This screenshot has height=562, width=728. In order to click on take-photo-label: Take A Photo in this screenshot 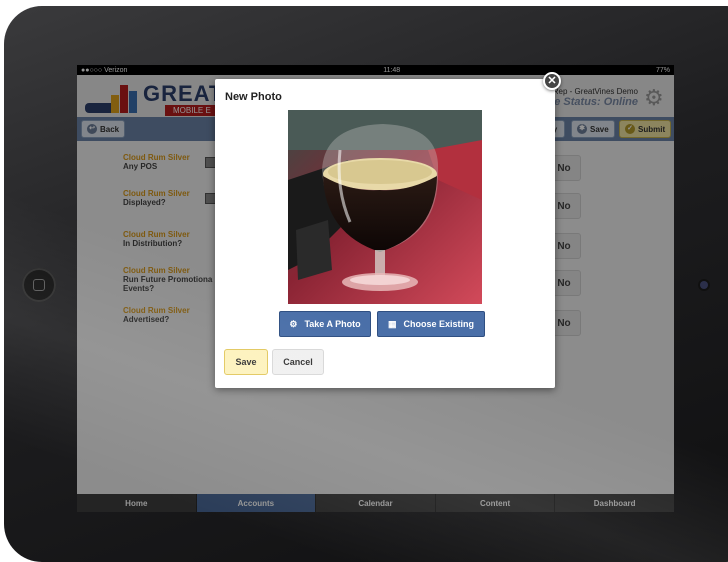, I will do `click(332, 324)`.